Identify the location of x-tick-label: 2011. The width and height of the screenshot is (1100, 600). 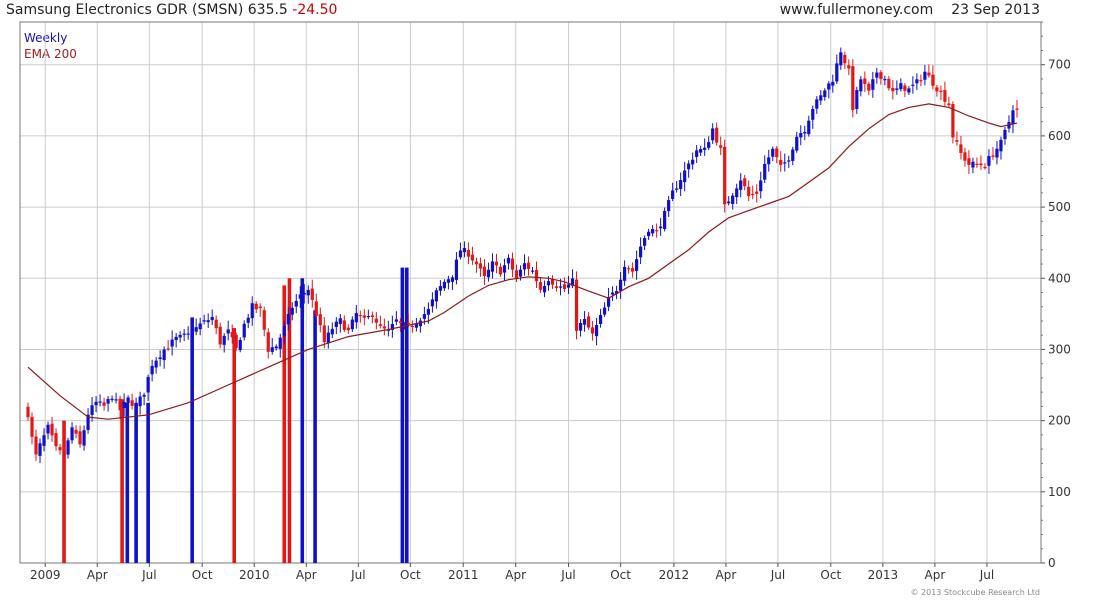
(463, 575).